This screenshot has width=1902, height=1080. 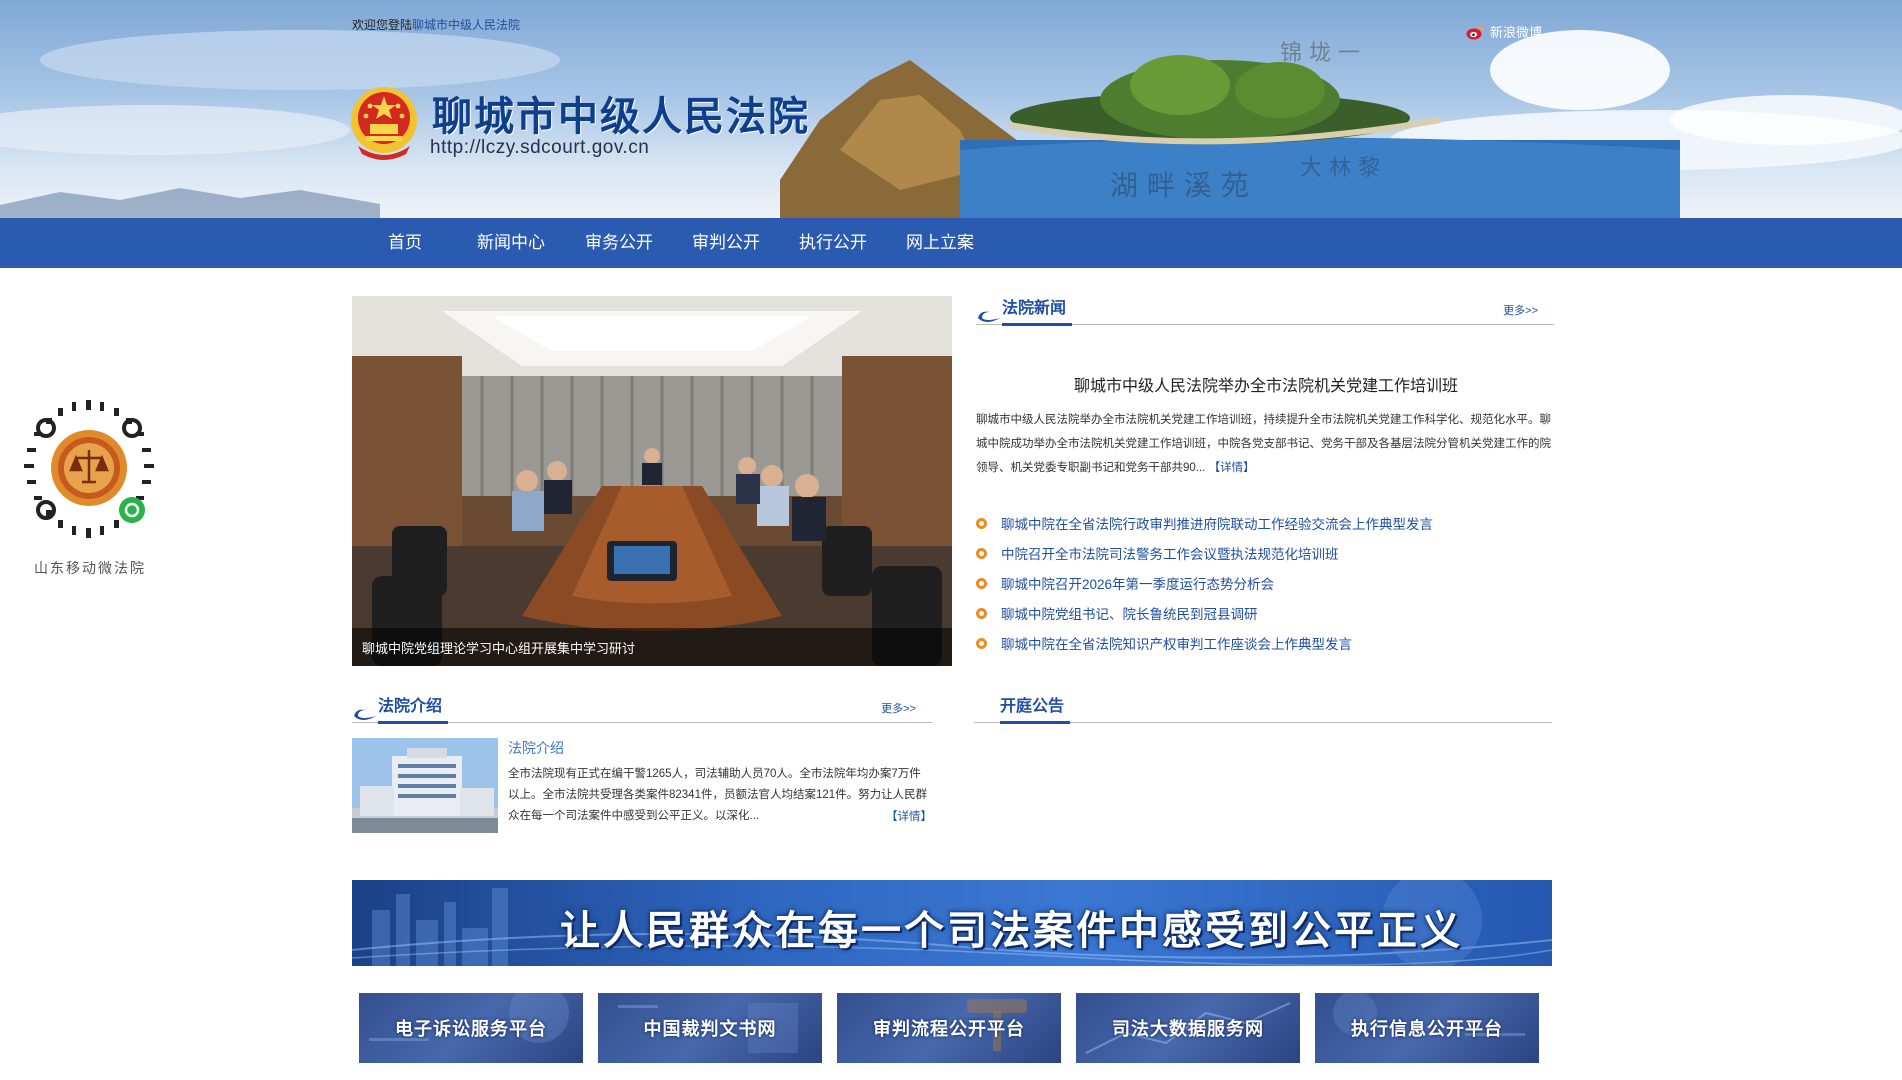 I want to click on platform-label: 电子诉讼服务平台, so click(x=471, y=1029).